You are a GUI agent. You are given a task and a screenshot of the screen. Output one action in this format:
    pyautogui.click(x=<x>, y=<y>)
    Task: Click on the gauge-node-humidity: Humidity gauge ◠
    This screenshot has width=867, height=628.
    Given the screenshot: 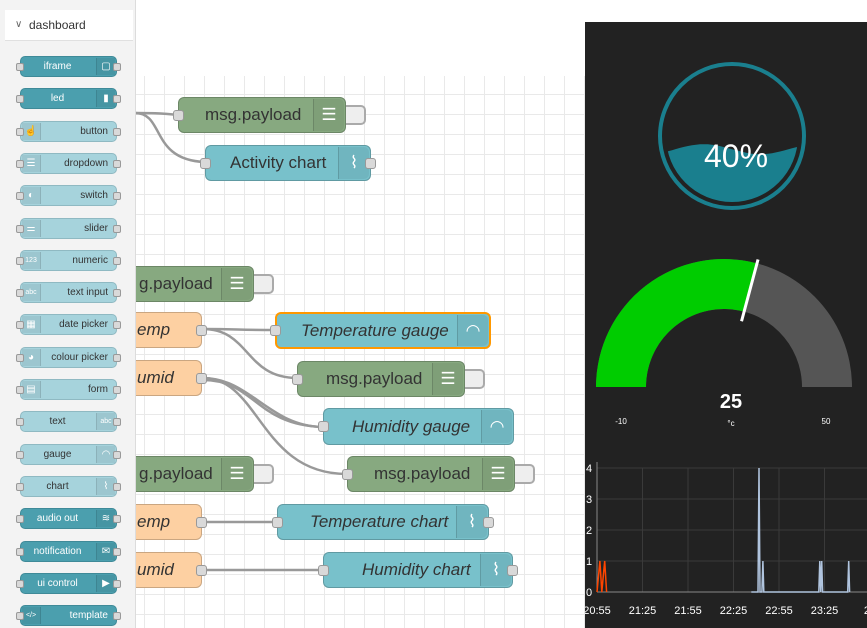 What is the action you would take?
    pyautogui.click(x=416, y=426)
    